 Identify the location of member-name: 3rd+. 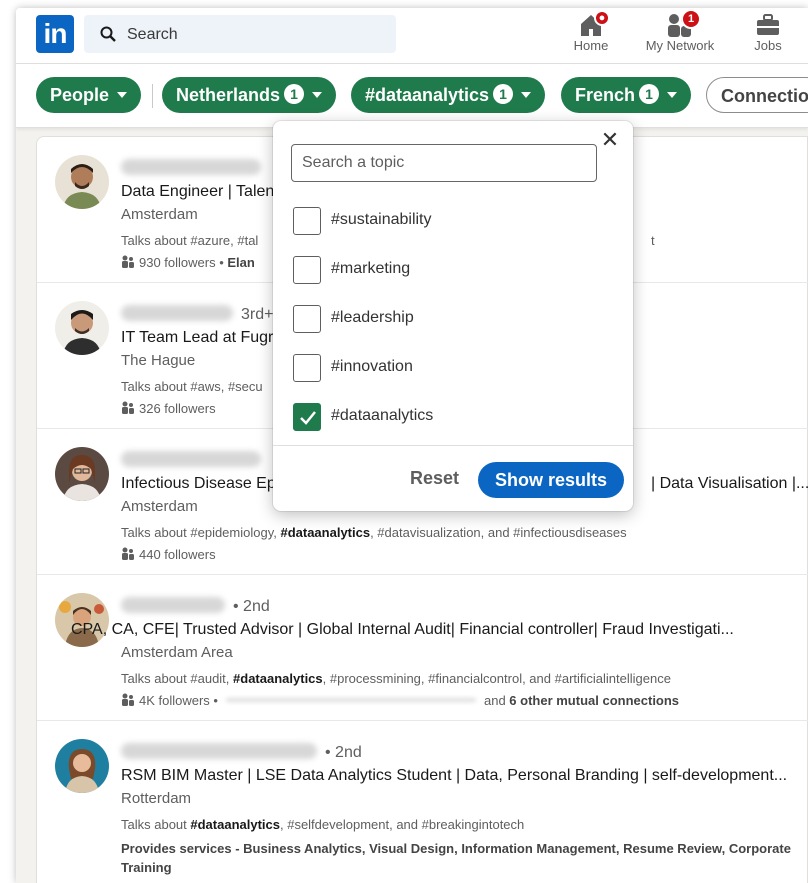
(197, 314).